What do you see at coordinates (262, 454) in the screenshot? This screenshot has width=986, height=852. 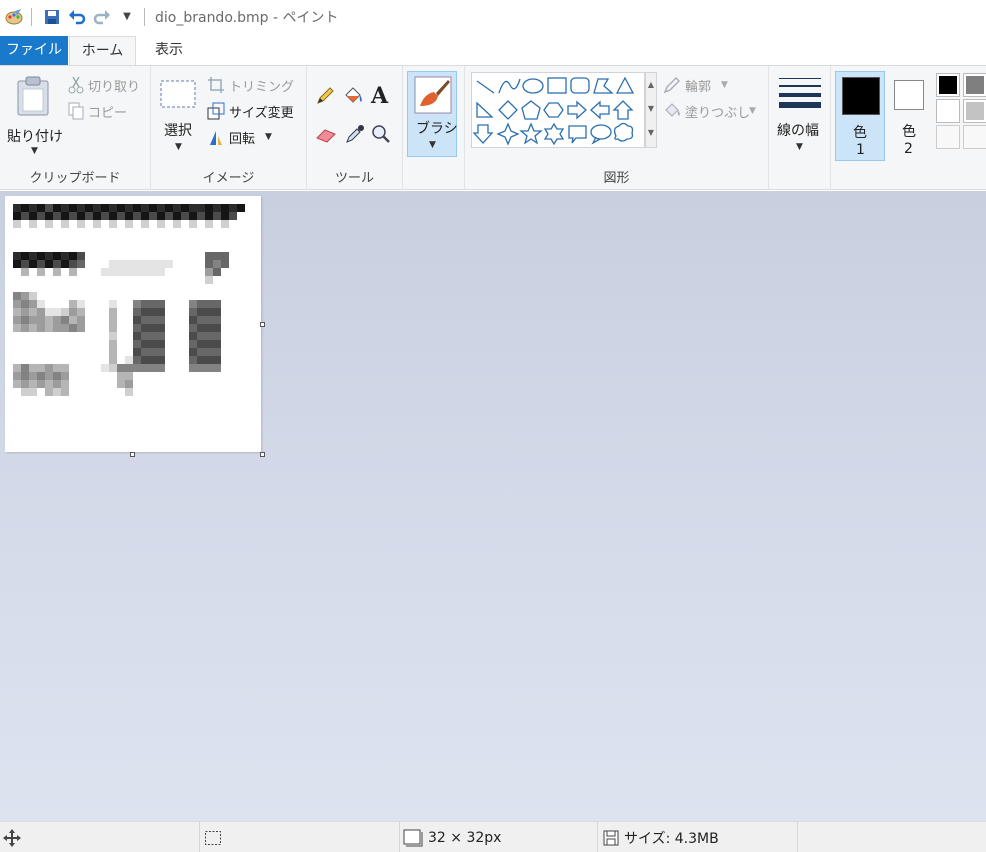 I see `resize-handle-corner` at bounding box center [262, 454].